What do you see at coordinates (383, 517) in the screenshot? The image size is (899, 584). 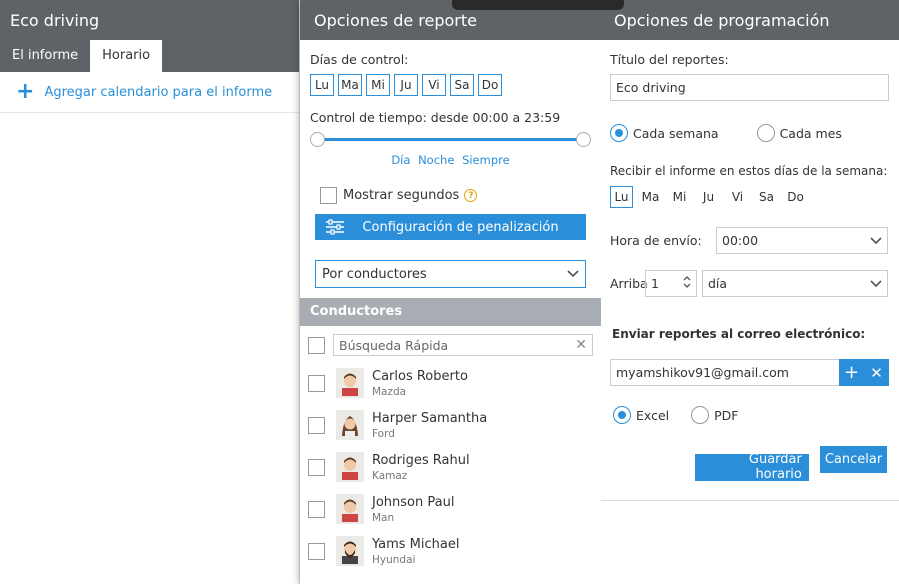 I see `driver-car: Man` at bounding box center [383, 517].